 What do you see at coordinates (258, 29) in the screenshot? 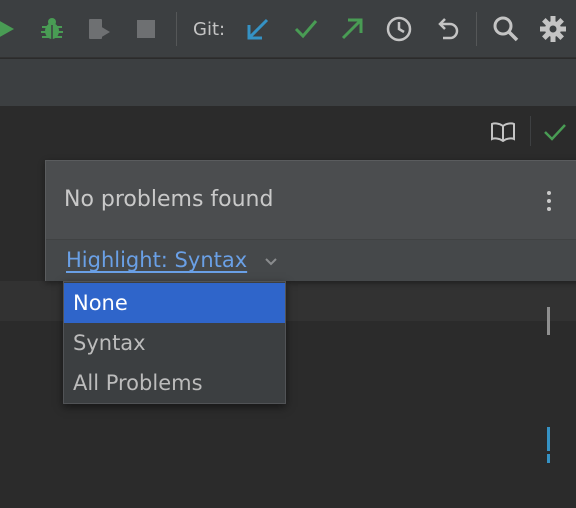
I see `git-update-icon` at bounding box center [258, 29].